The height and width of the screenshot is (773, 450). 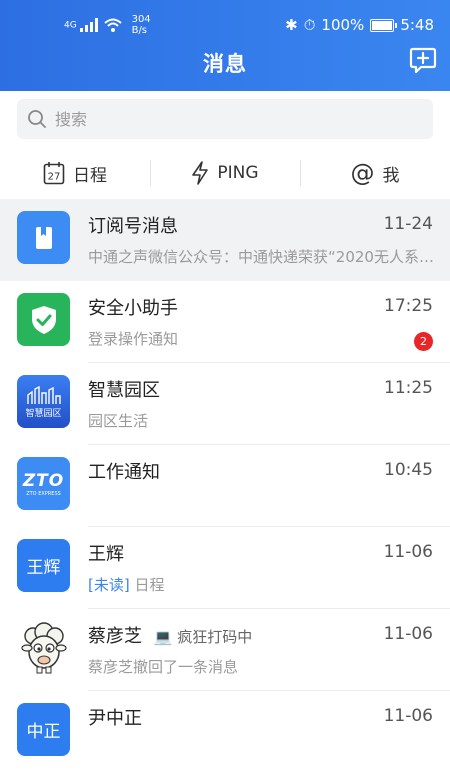 What do you see at coordinates (225, 322) in the screenshot?
I see `list-item: 安全小助手 17:25 登录操作通知 2` at bounding box center [225, 322].